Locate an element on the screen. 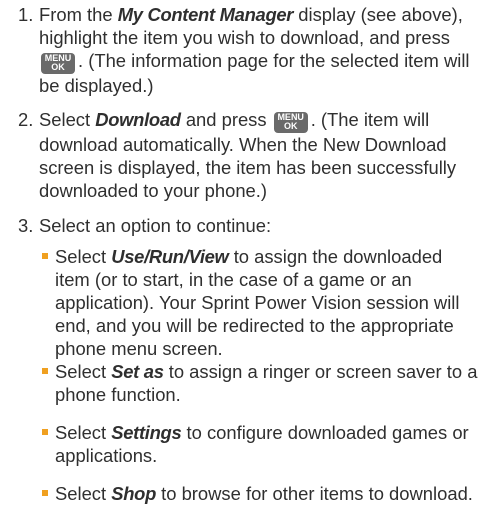 The height and width of the screenshot is (531, 485). emphasis-option-name: Shop is located at coordinates (134, 493).